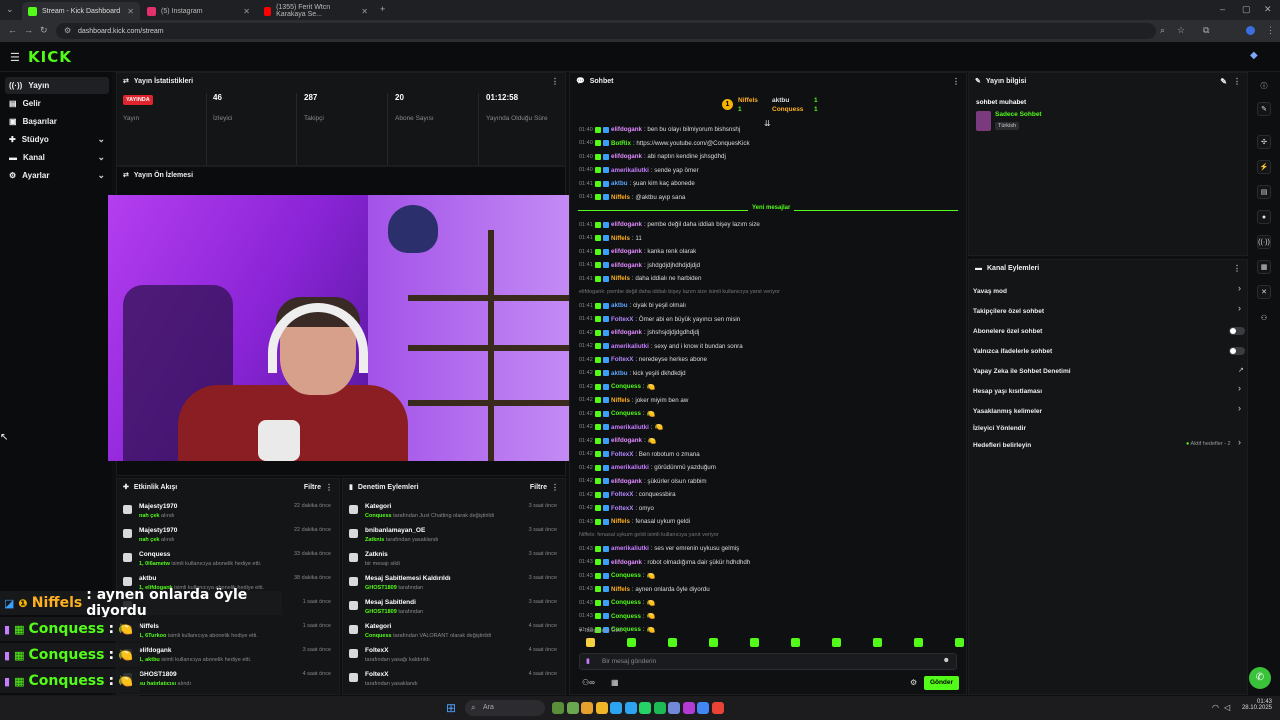  Describe the element at coordinates (505, 708) in the screenshot. I see `taskbar-search: ⌕ Ara` at that location.